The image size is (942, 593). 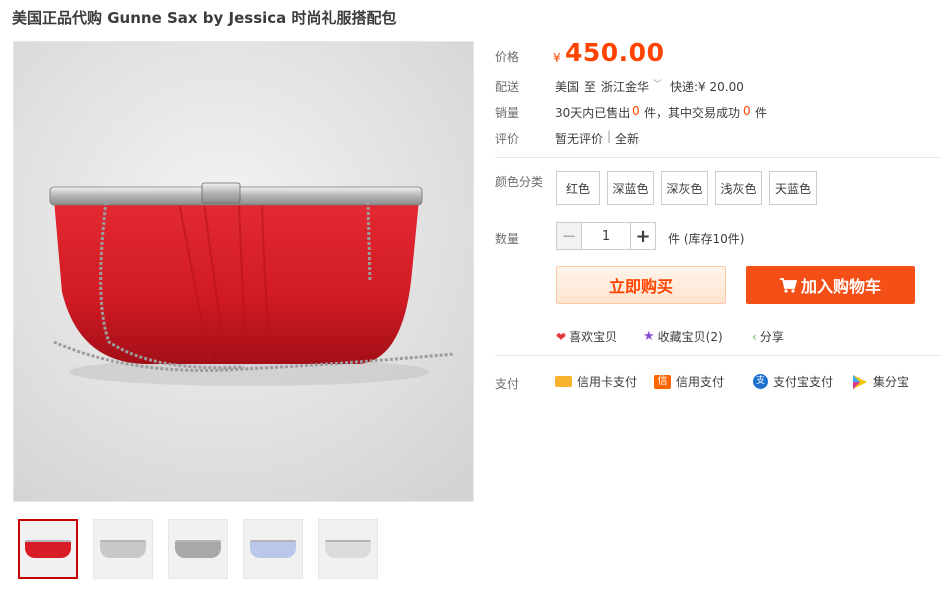 I want to click on color-option-light-gray: 浅灰色, so click(x=738, y=188).